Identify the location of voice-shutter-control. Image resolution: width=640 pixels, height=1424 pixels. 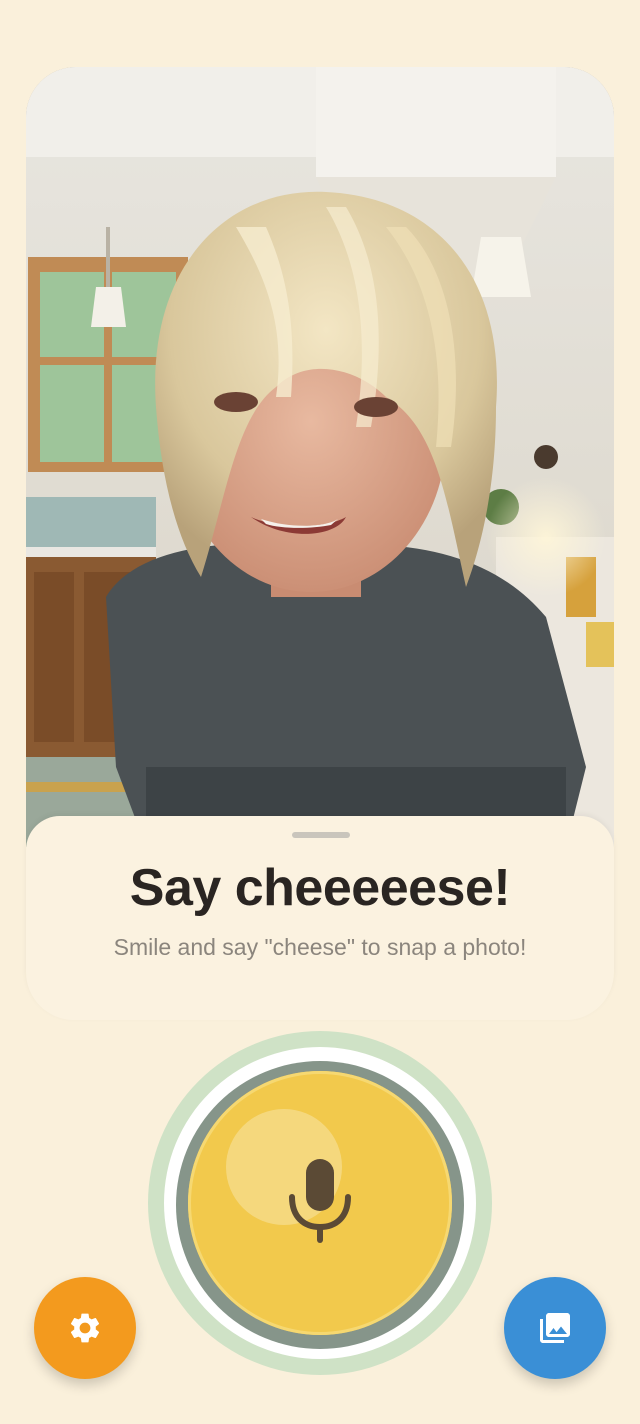
(320, 1203).